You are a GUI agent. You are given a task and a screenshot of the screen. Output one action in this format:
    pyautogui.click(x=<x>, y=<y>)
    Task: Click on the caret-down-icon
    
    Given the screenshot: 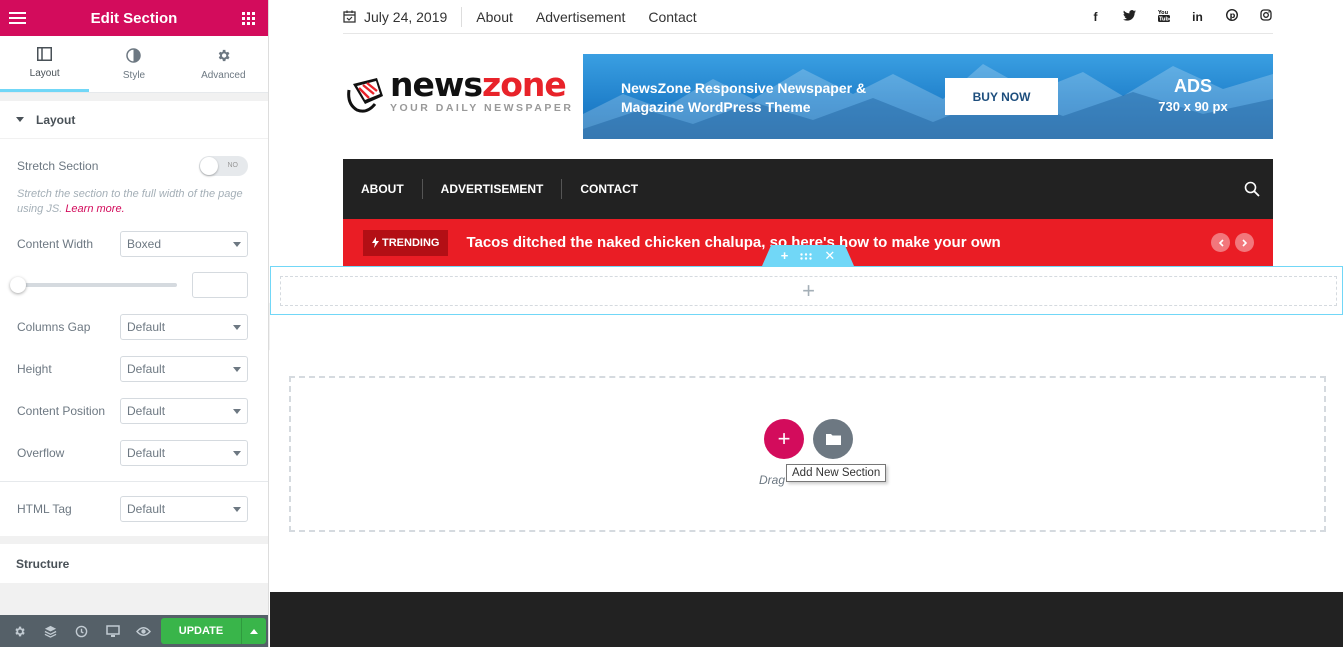 What is the action you would take?
    pyautogui.click(x=20, y=119)
    